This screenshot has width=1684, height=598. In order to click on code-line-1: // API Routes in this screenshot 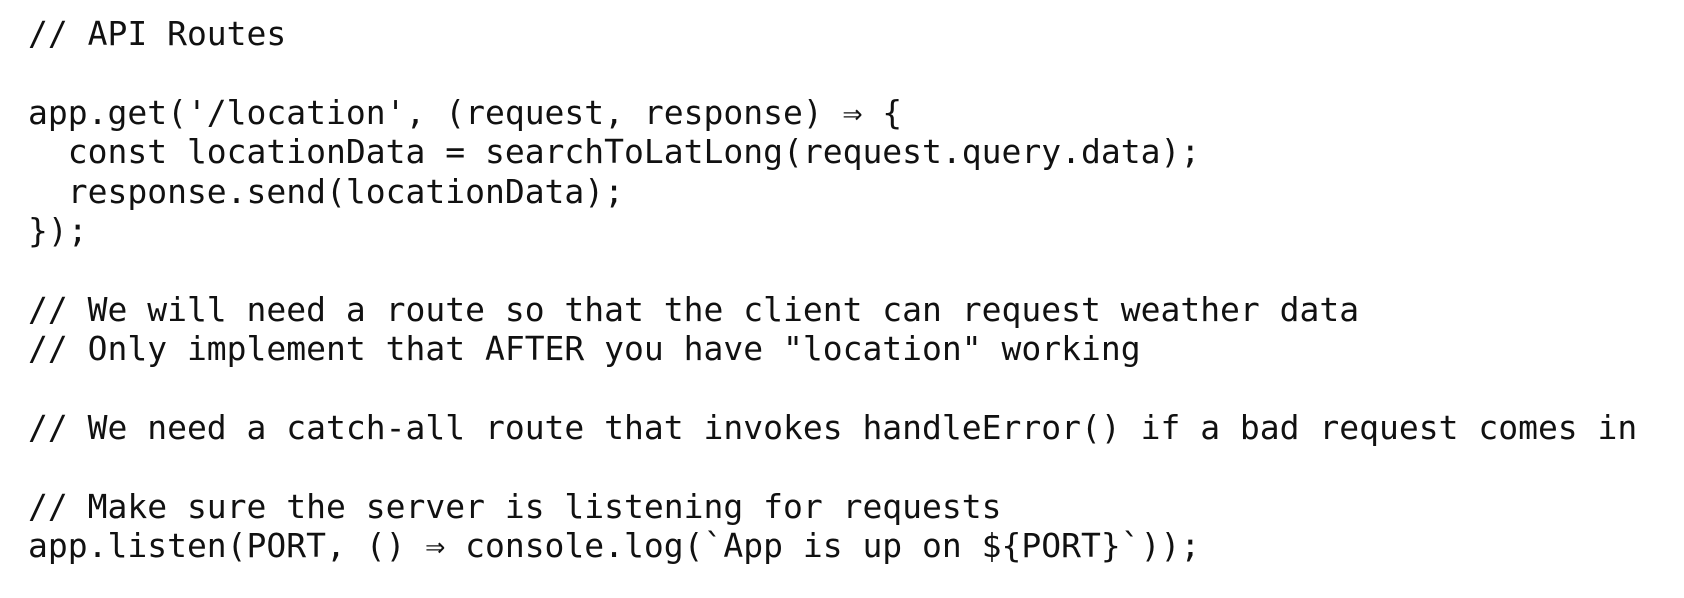, I will do `click(157, 33)`.